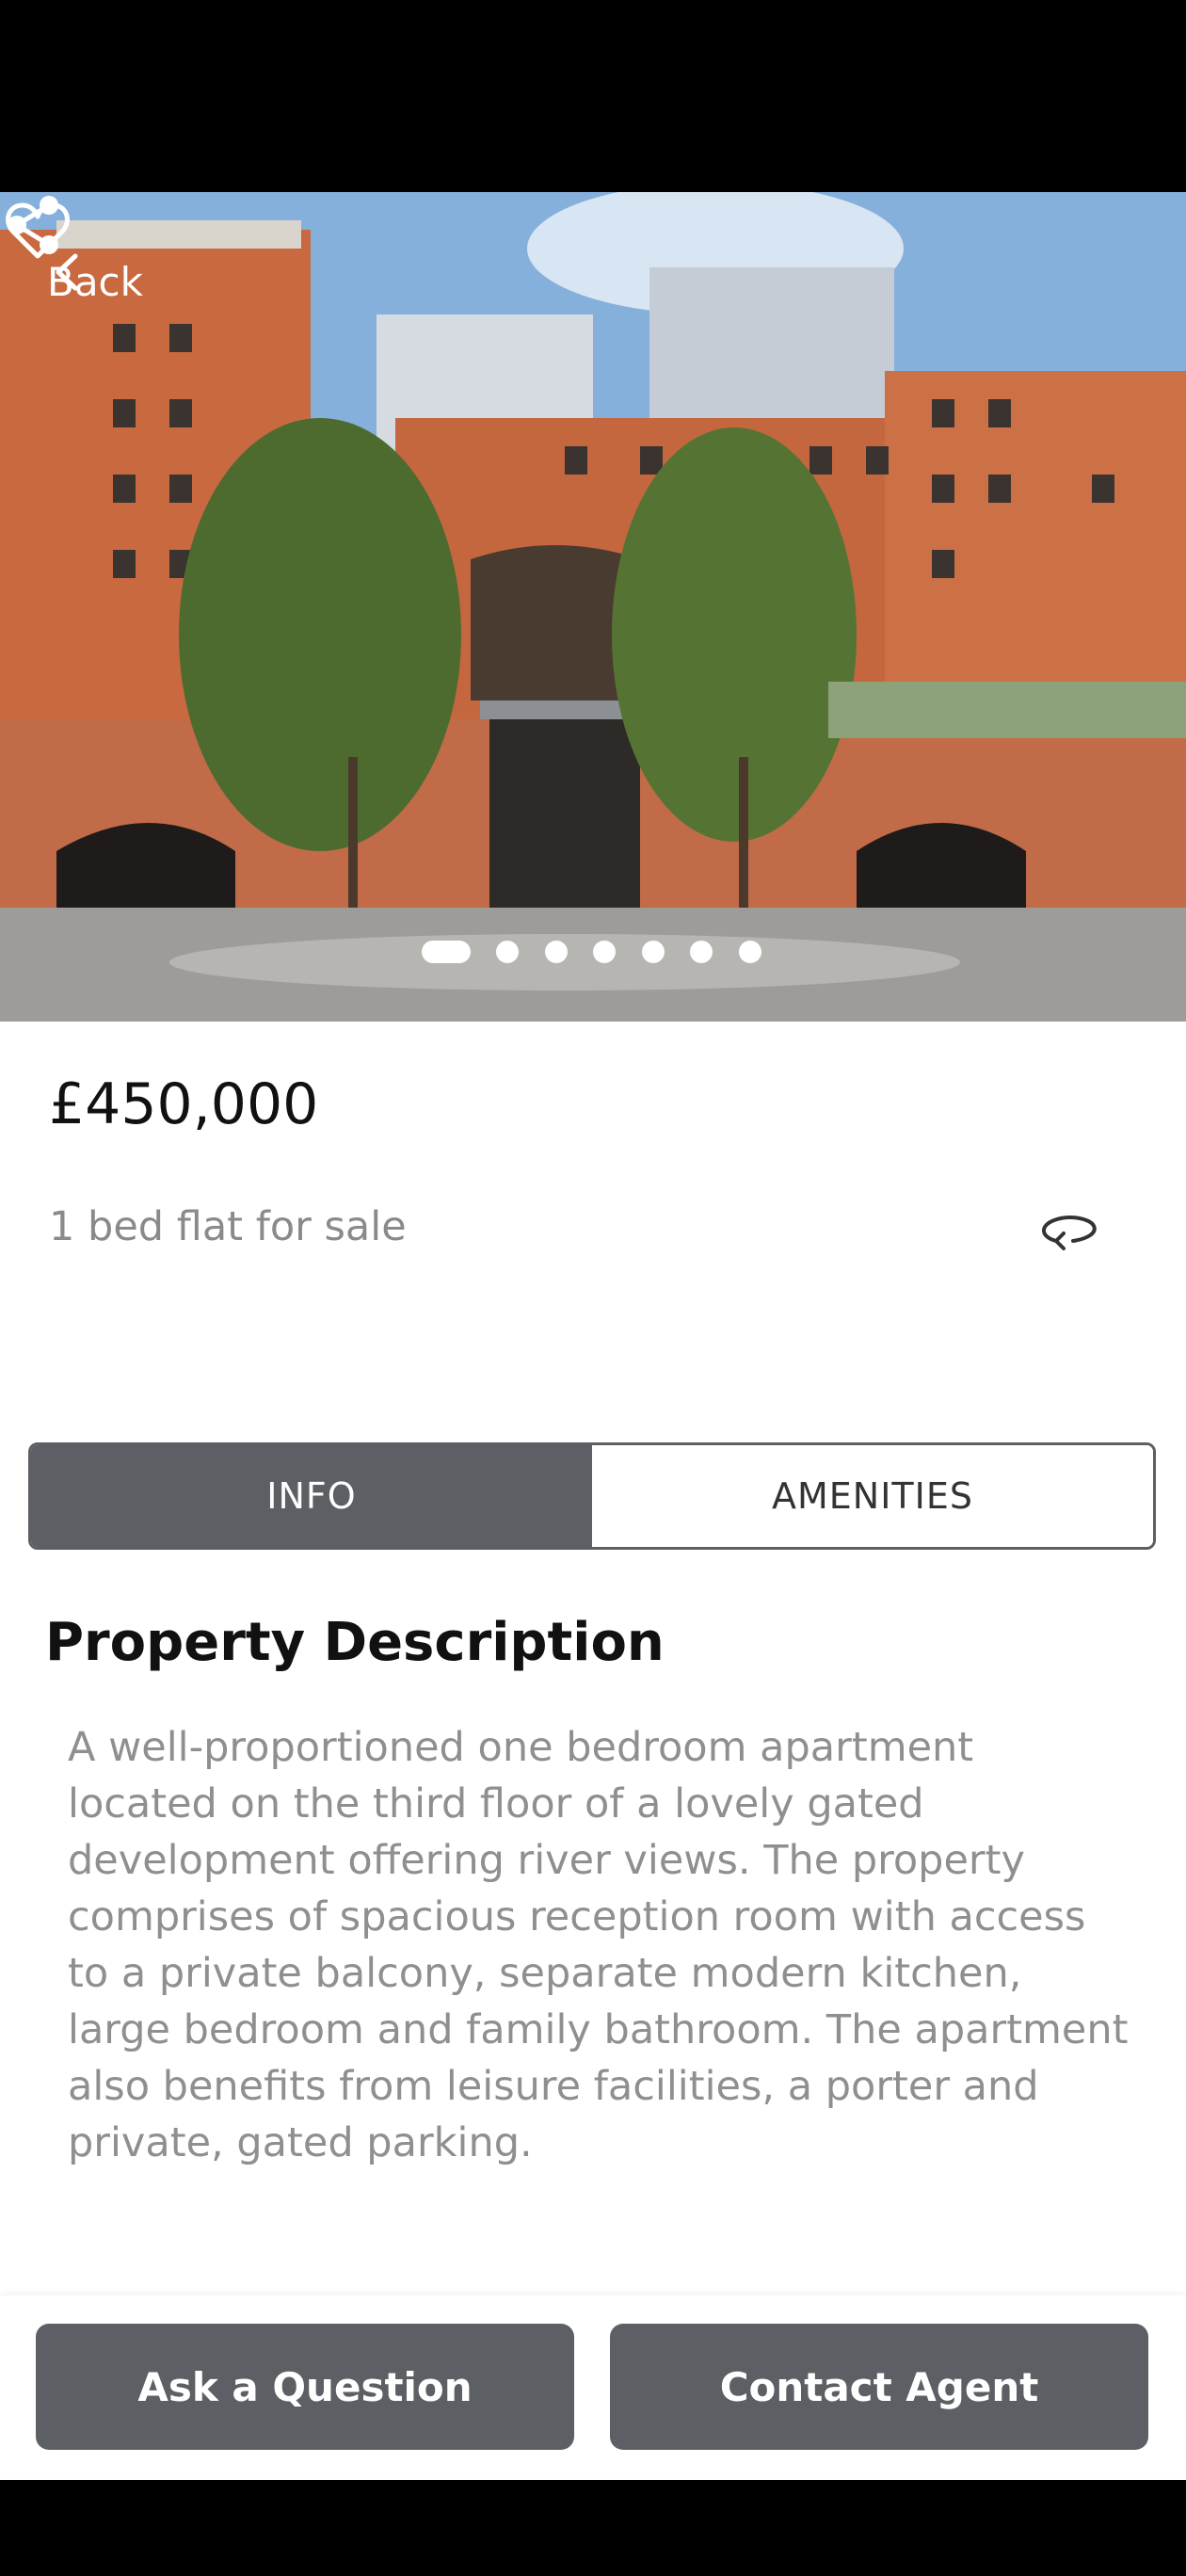 The width and height of the screenshot is (1186, 2576). Describe the element at coordinates (593, 96) in the screenshot. I see `status-bar` at that location.